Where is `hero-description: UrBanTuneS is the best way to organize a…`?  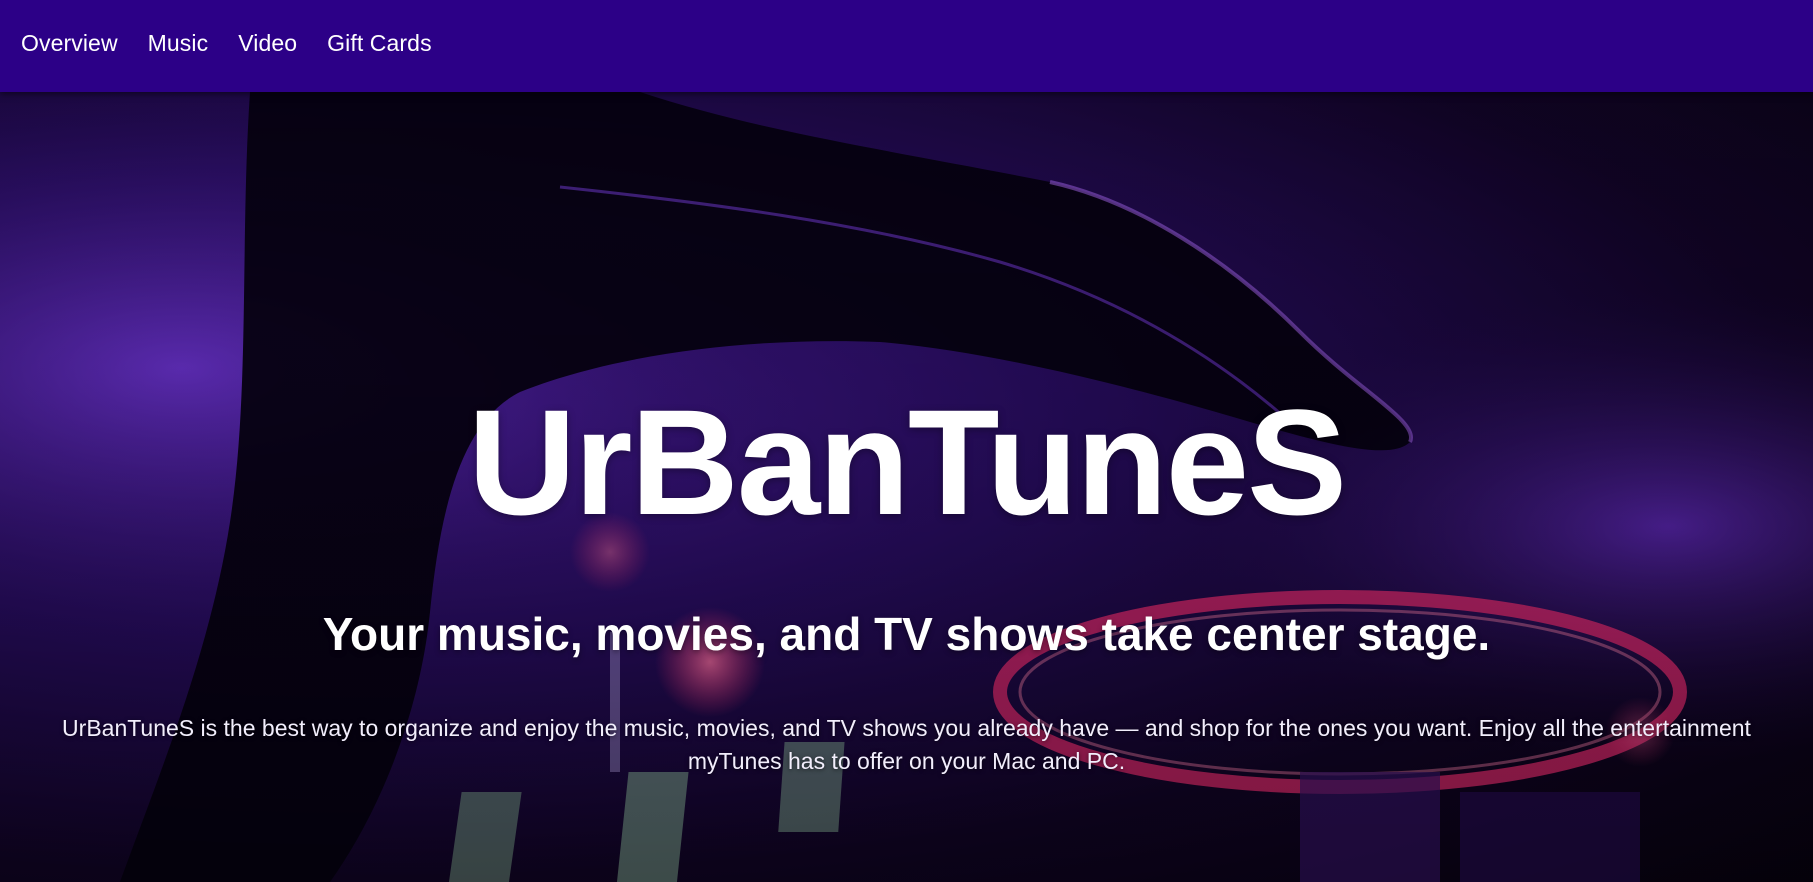 hero-description: UrBanTuneS is the best way to organize a… is located at coordinates (906, 744).